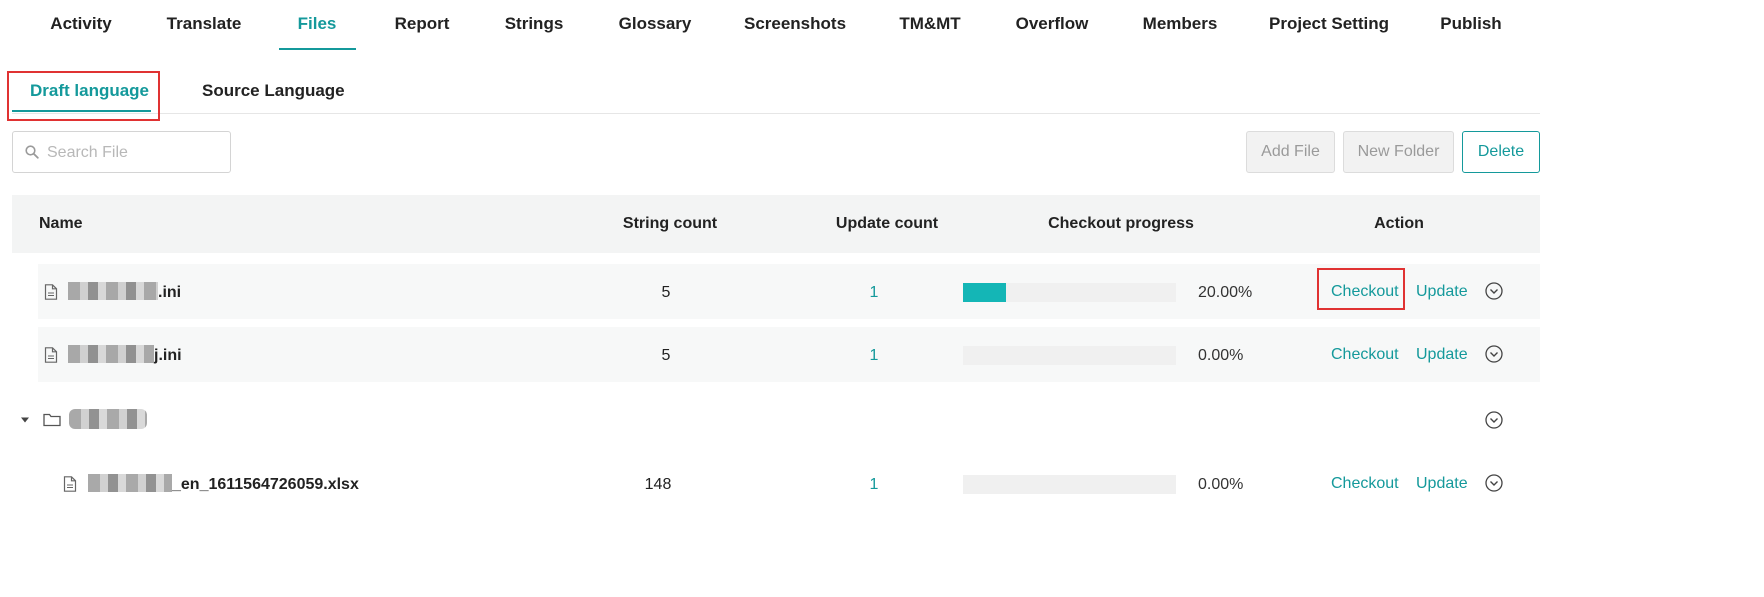 The width and height of the screenshot is (1764, 597). Describe the element at coordinates (534, 26) in the screenshot. I see `tab-strings: Strings` at that location.